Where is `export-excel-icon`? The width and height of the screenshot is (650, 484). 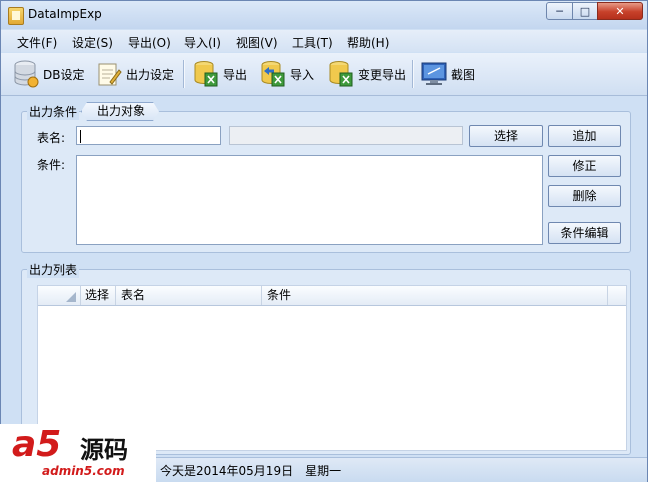
export-excel-icon is located at coordinates (206, 74).